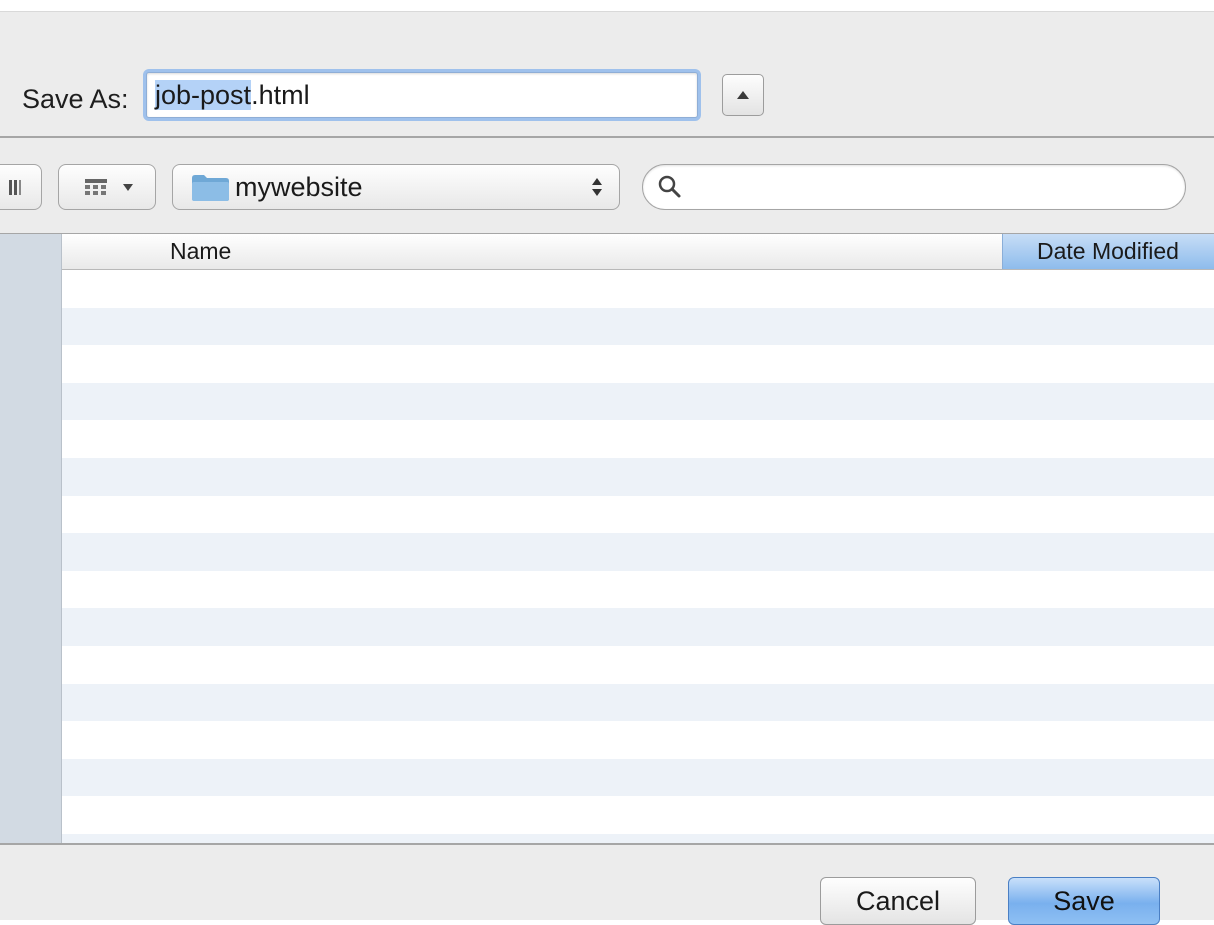 The height and width of the screenshot is (925, 1214). Describe the element at coordinates (669, 186) in the screenshot. I see `search-icon` at that location.